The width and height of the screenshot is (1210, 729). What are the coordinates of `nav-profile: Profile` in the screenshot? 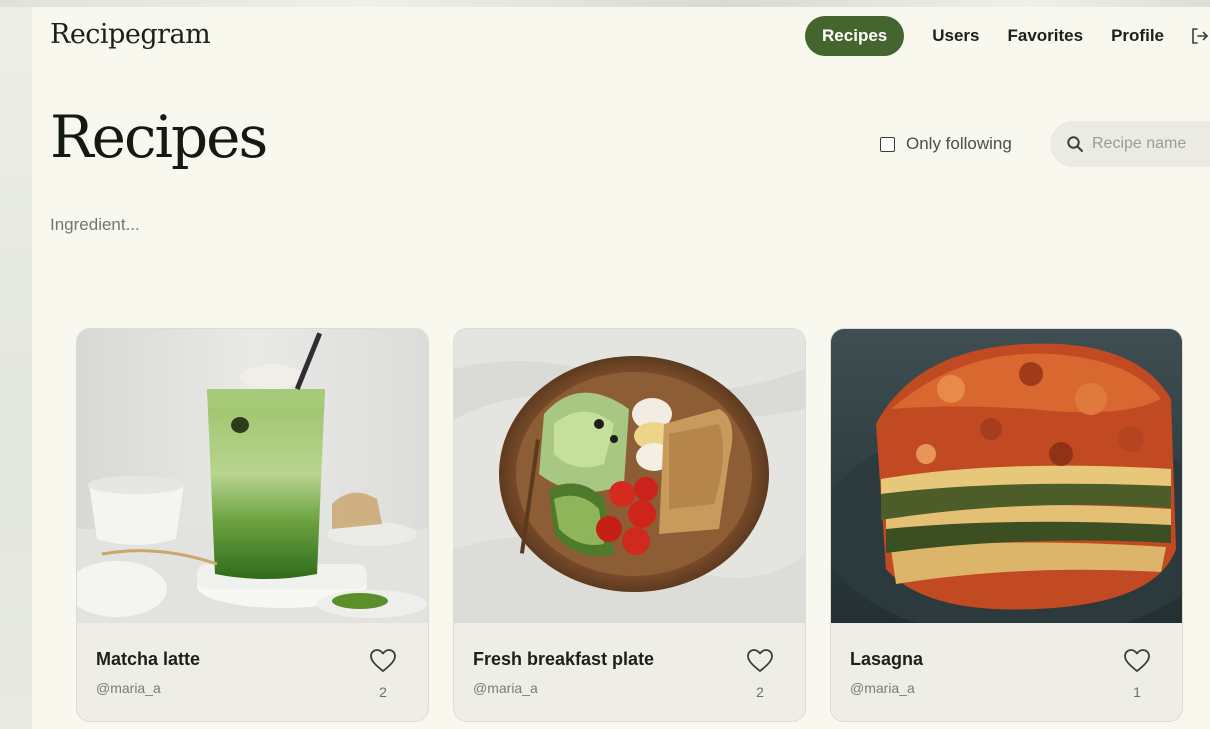 It's located at (1137, 36).